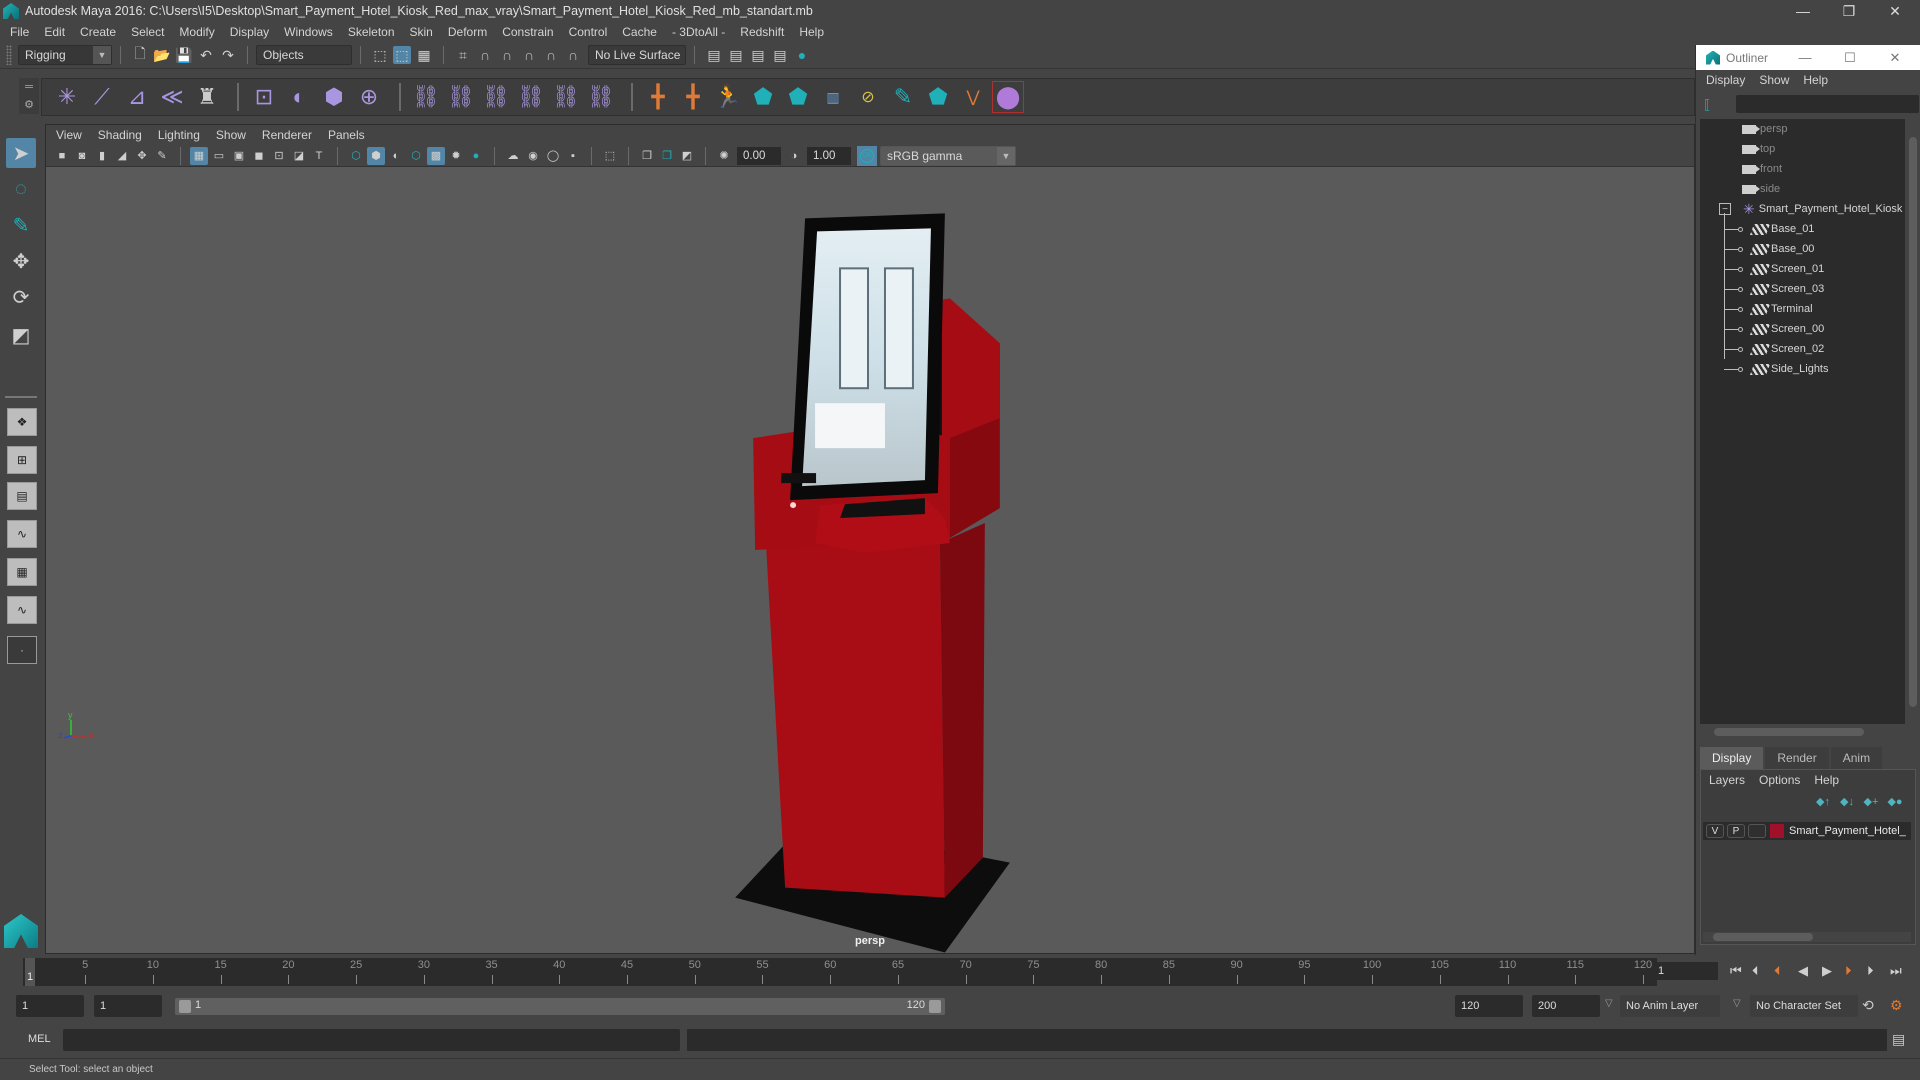  I want to click on outliner-item: Screen_03, so click(1781, 289).